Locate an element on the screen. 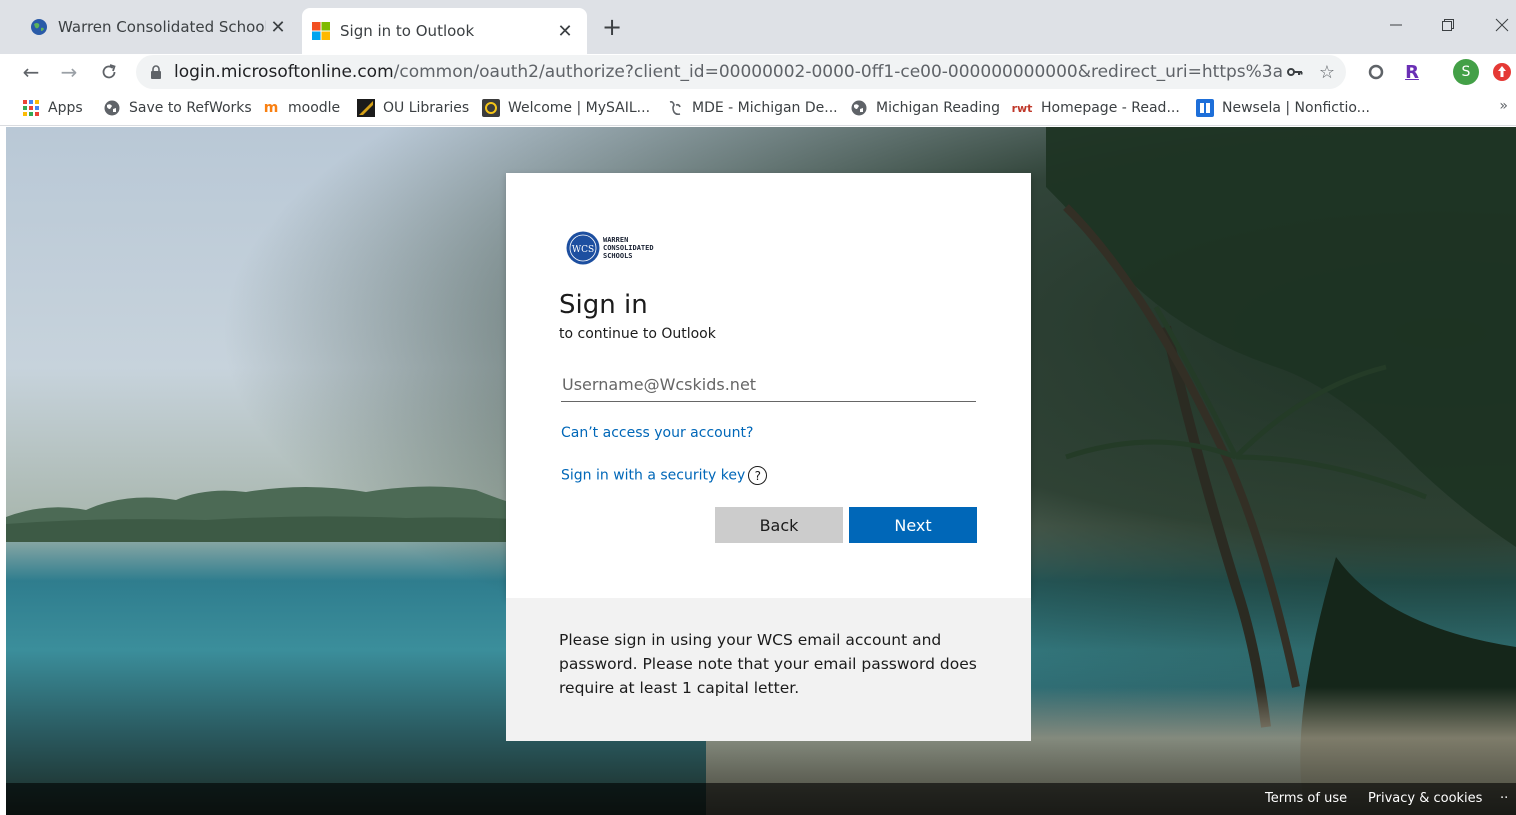 The height and width of the screenshot is (815, 1516). moodle-icon: m is located at coordinates (271, 108).